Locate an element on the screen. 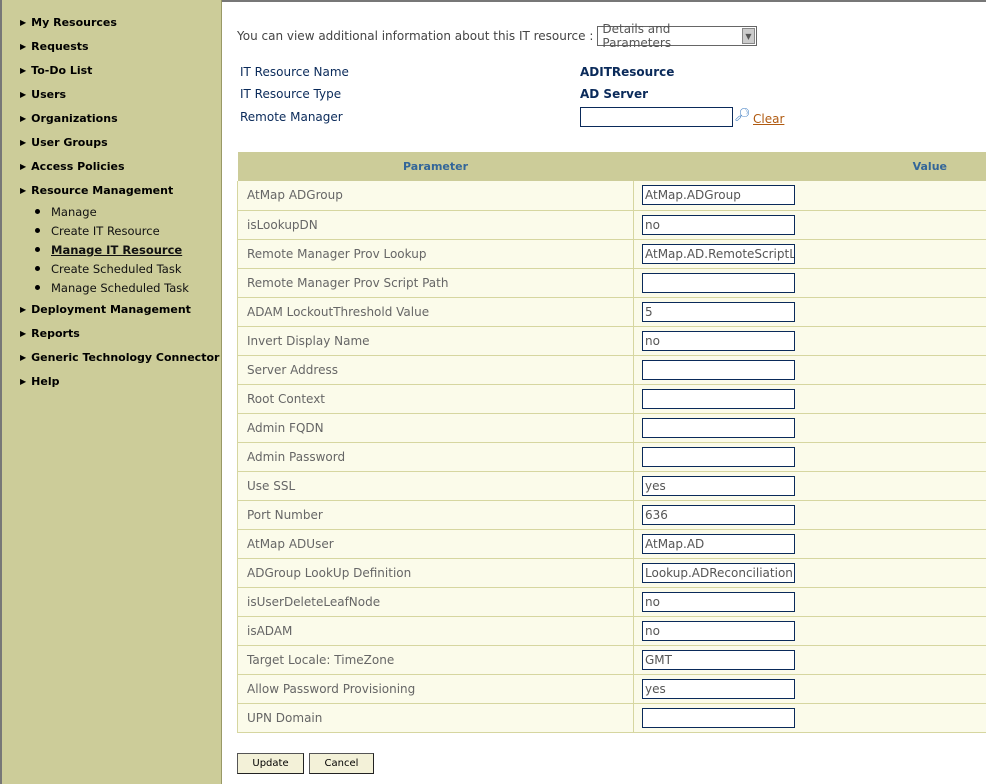  table-row: Remote Manager Prov Script Path is located at coordinates (611, 283).